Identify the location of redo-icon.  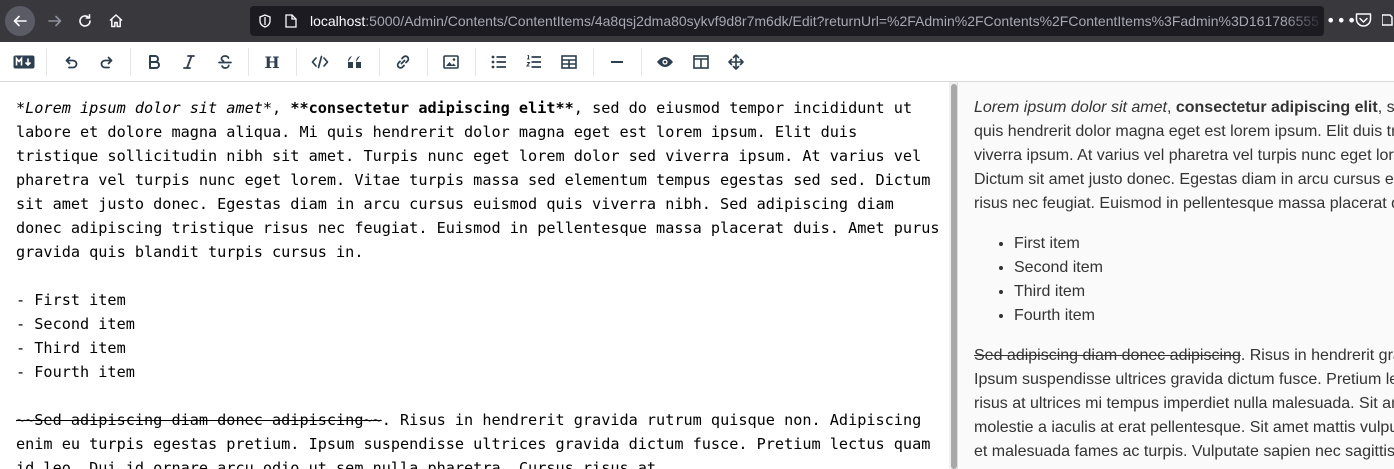
(106, 62).